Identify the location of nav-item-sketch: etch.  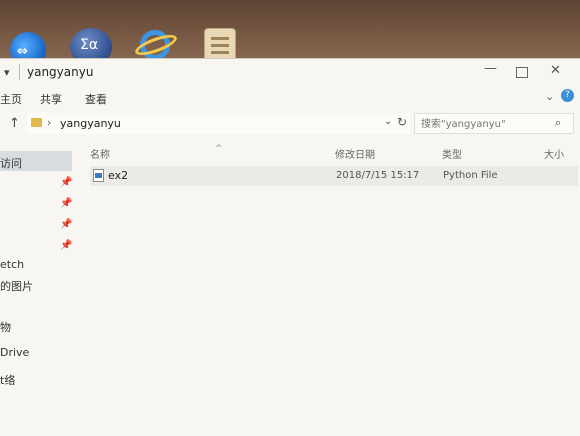
(12, 264).